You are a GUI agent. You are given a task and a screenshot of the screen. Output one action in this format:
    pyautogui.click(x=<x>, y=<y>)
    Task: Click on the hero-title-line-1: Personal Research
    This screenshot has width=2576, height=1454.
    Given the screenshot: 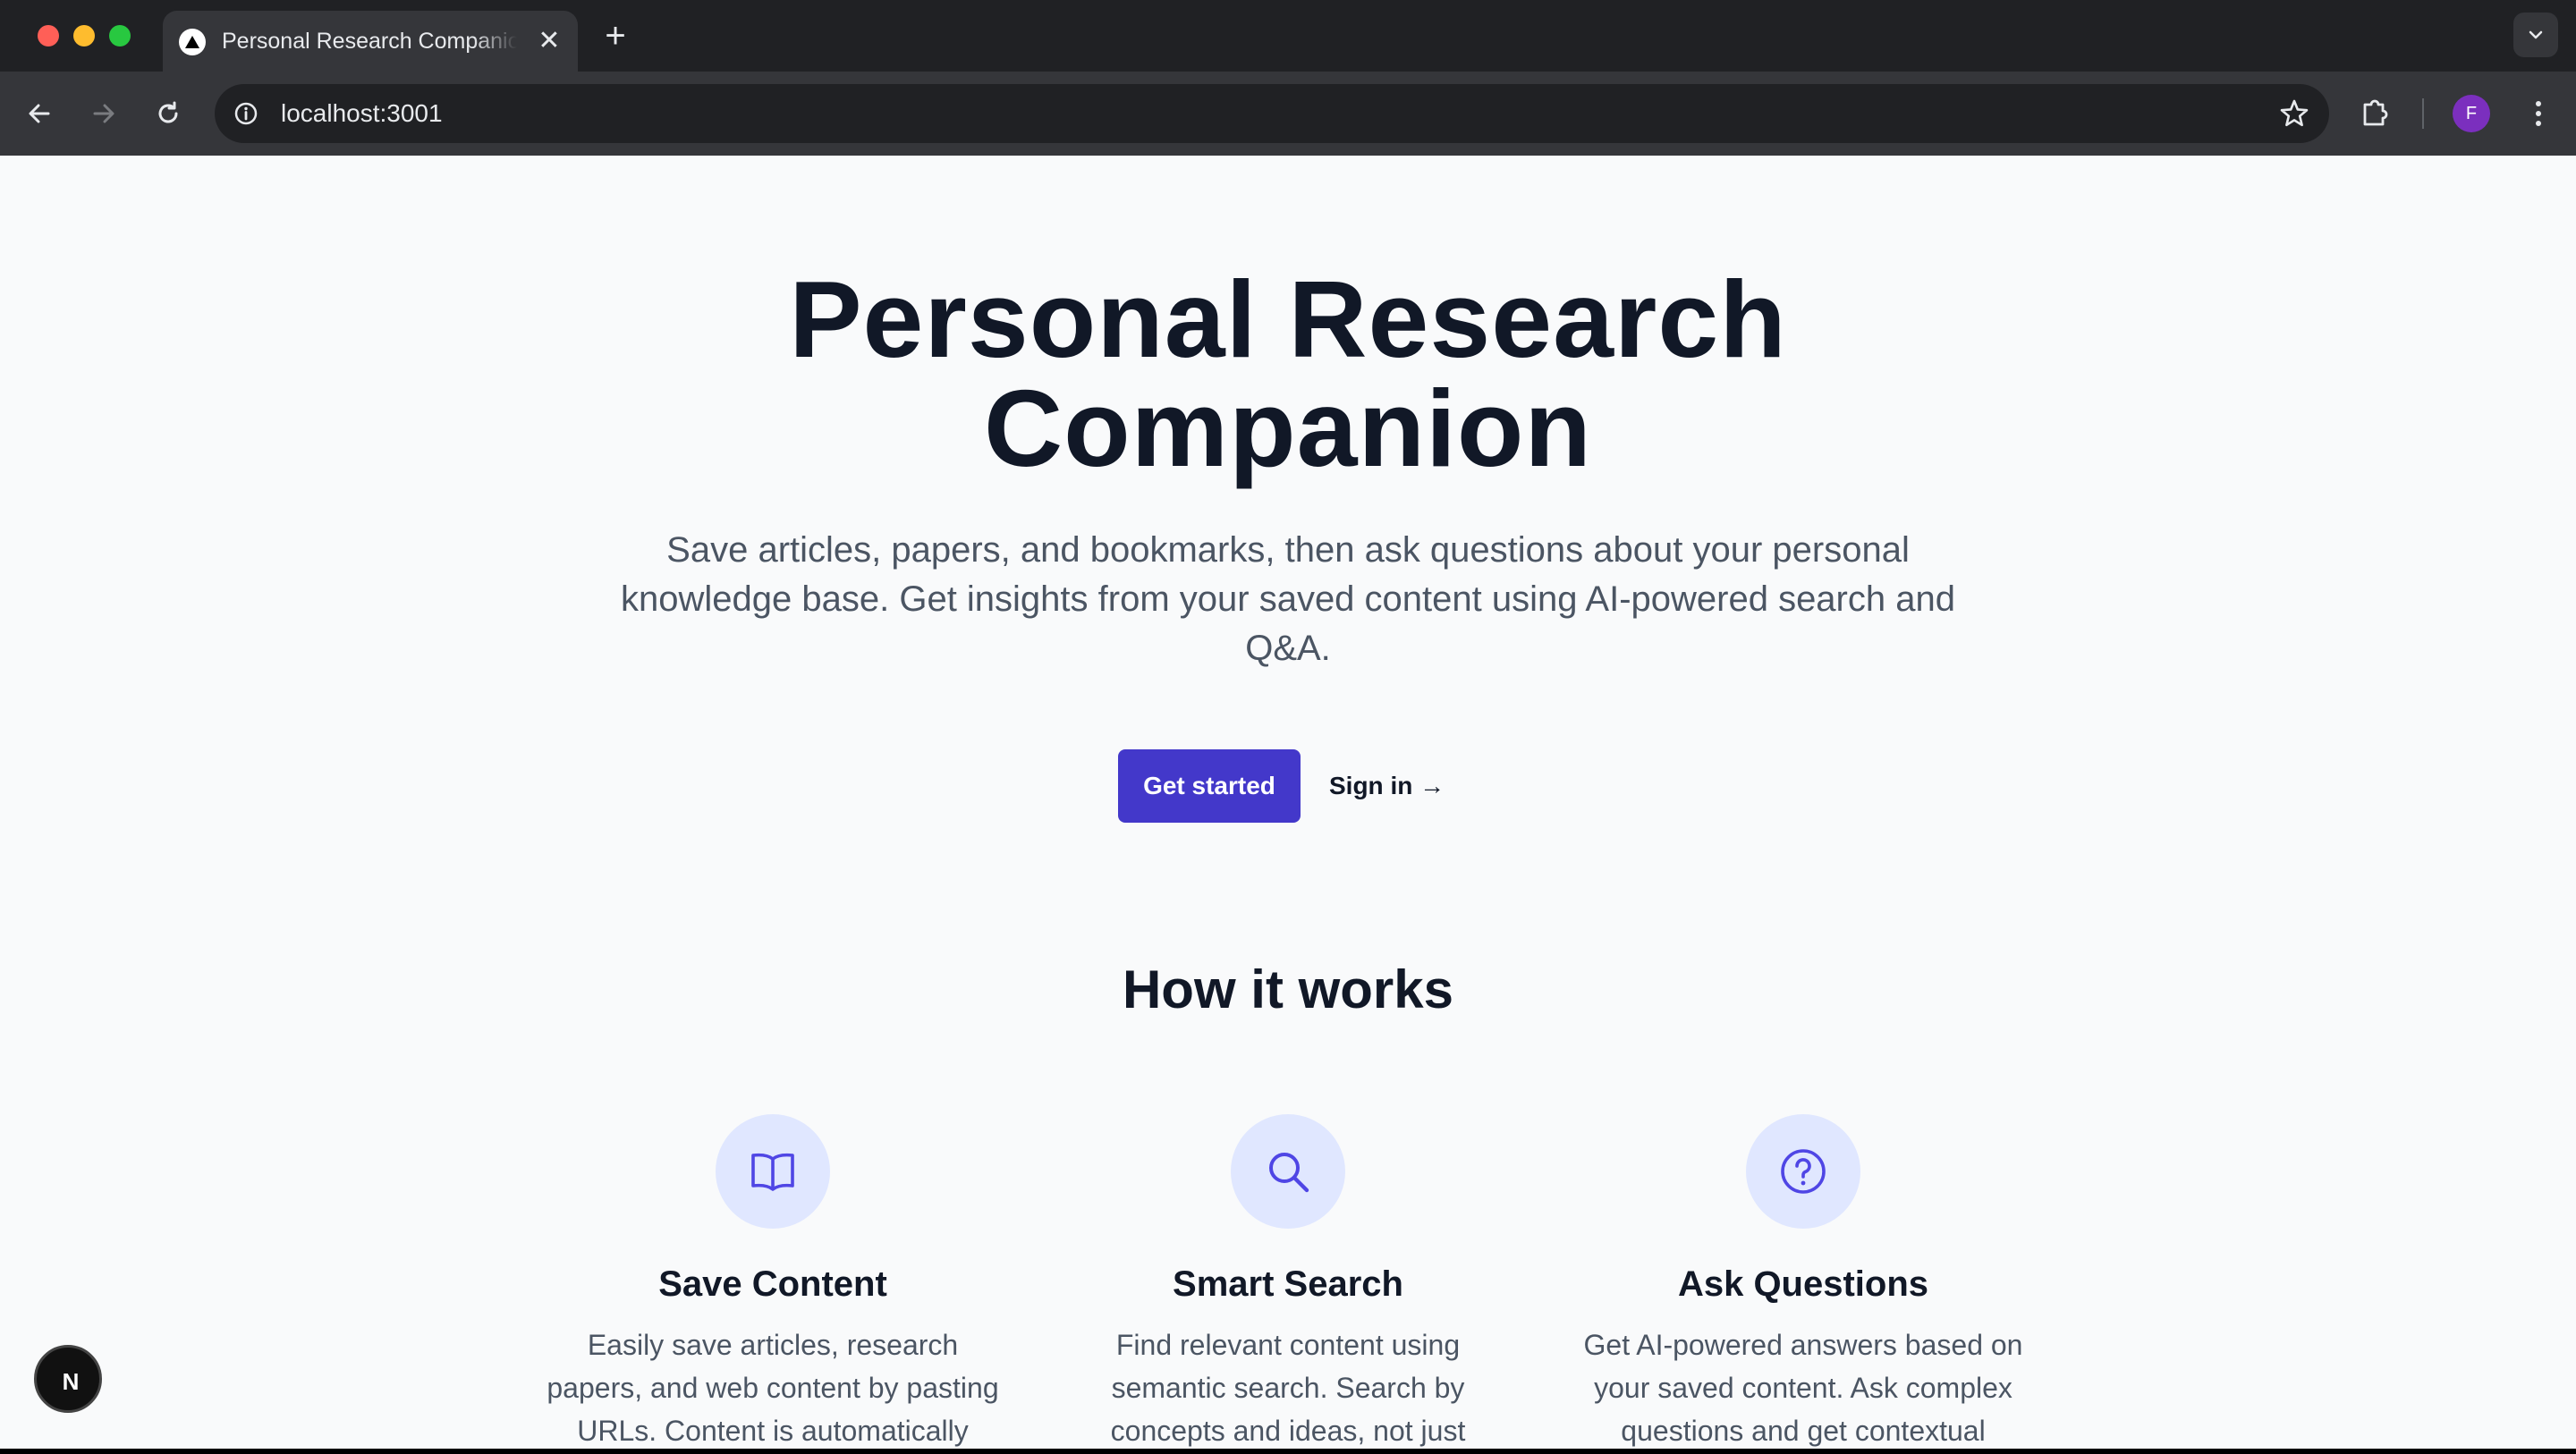 What is the action you would take?
    pyautogui.click(x=1288, y=319)
    